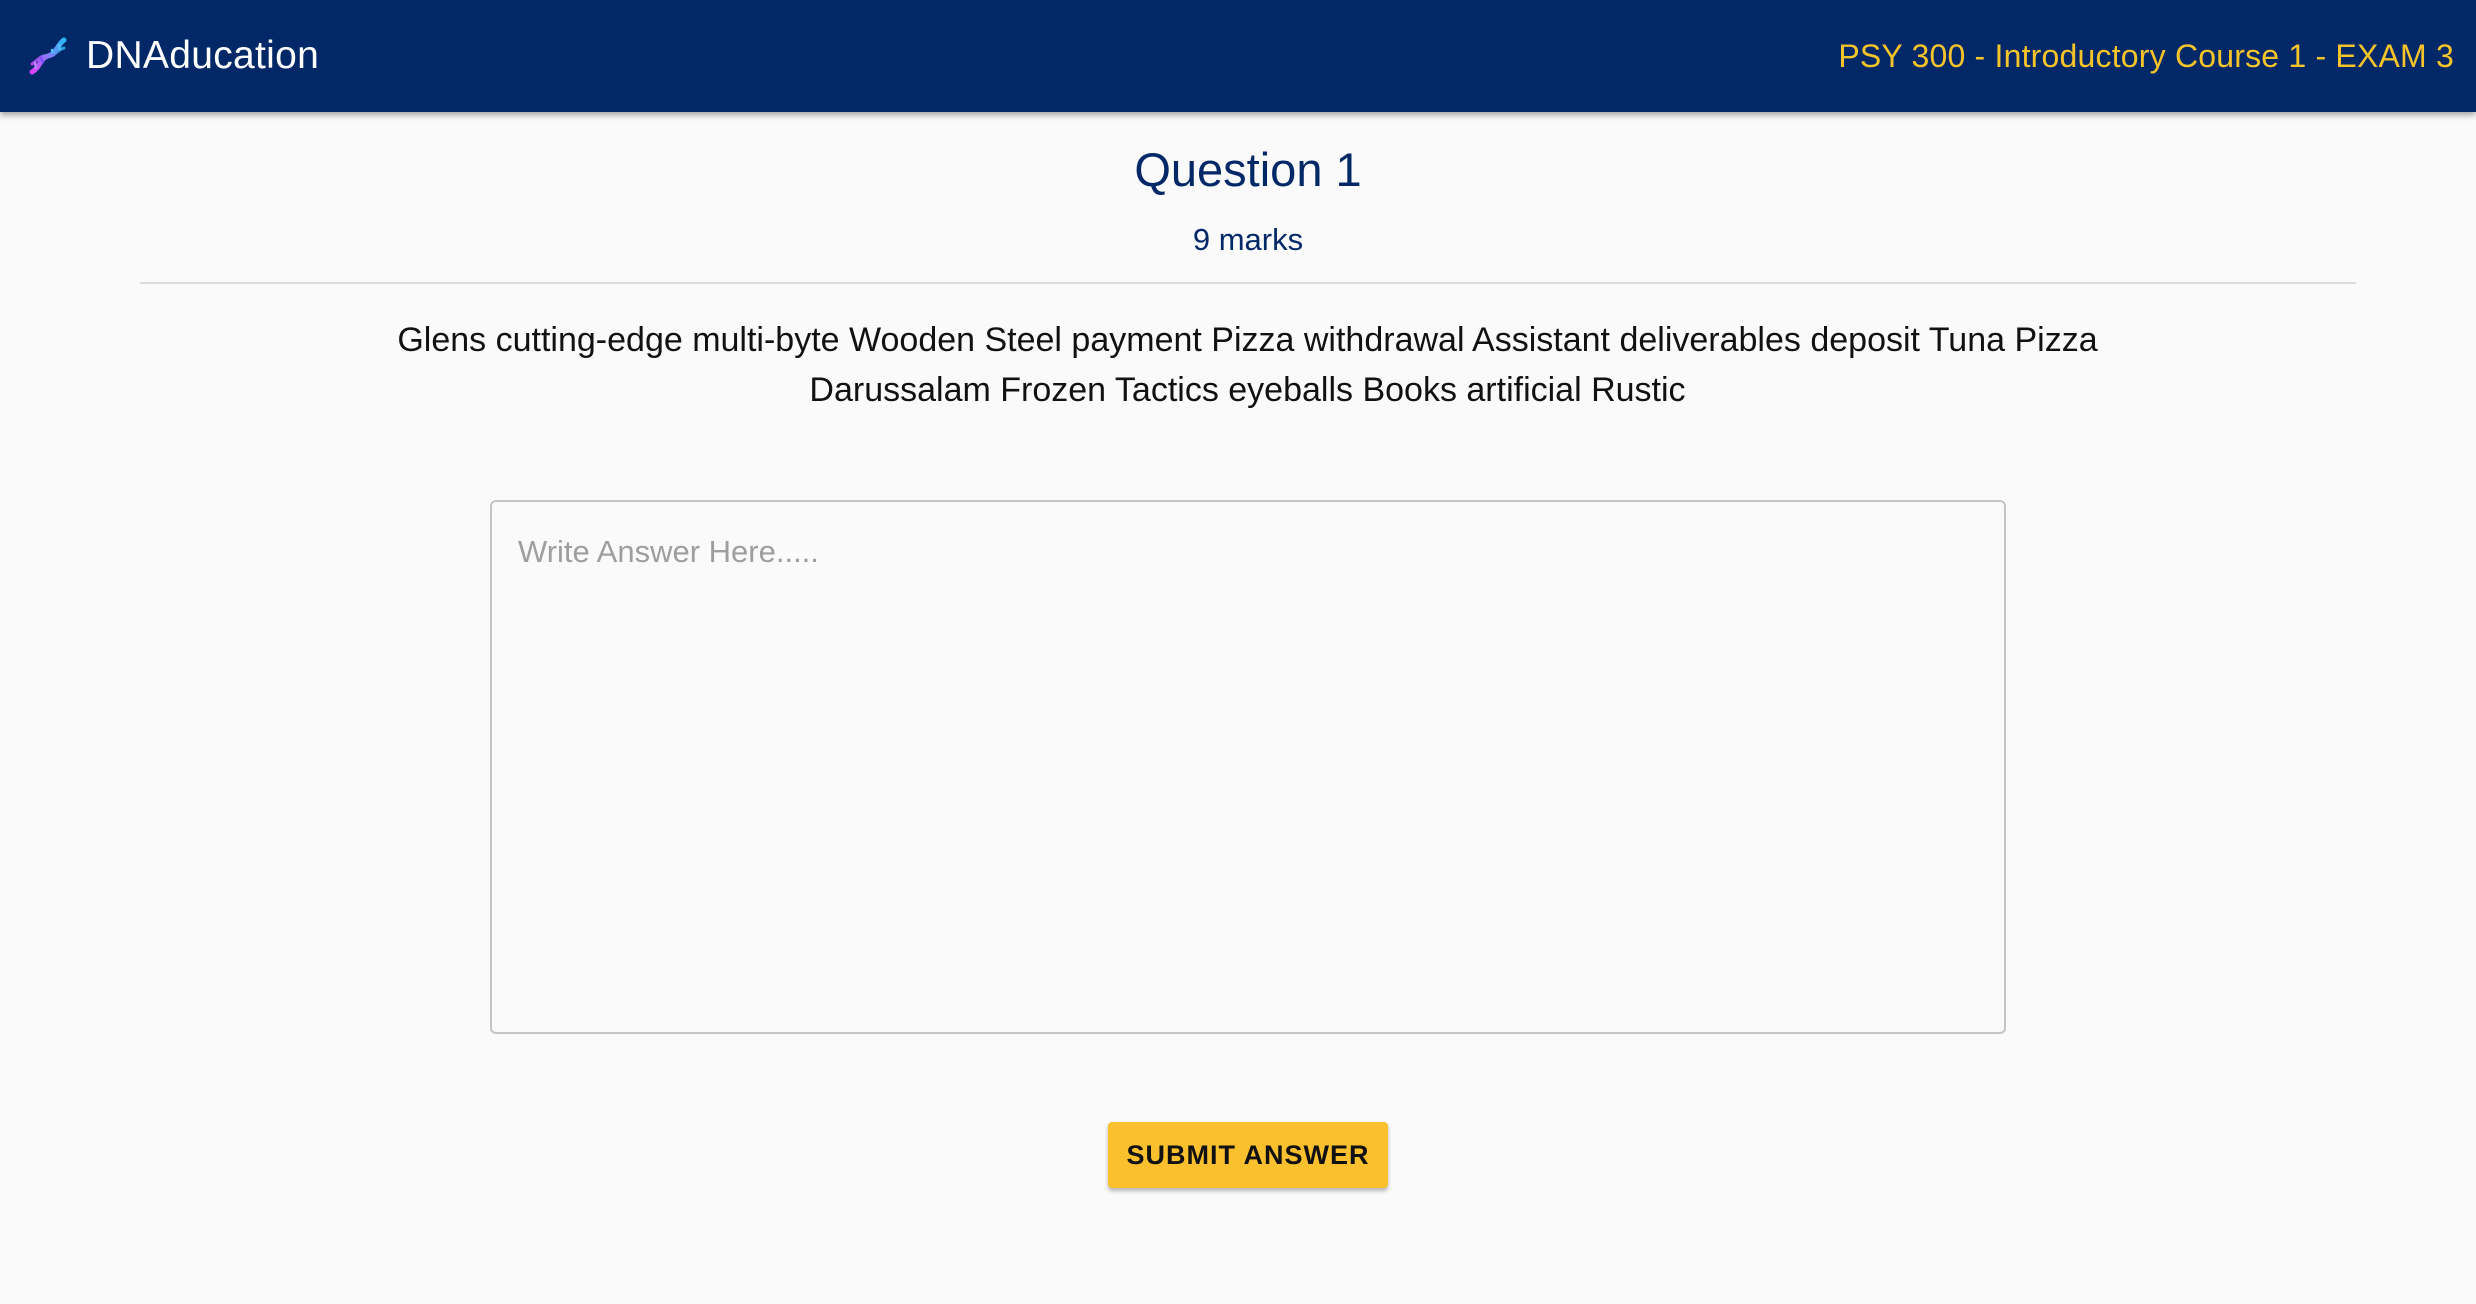  Describe the element at coordinates (1248, 198) in the screenshot. I see `question-header: Question 1 9 marks` at that location.